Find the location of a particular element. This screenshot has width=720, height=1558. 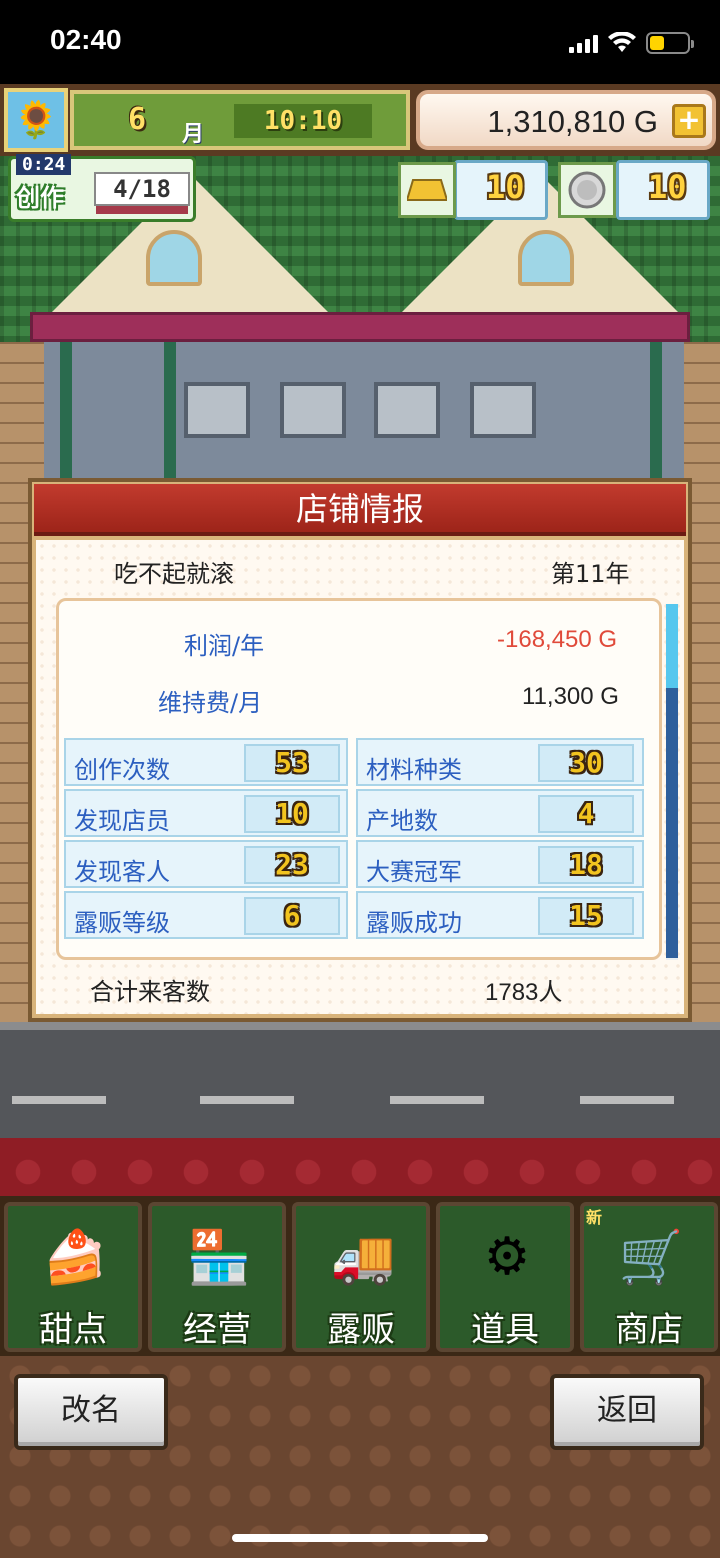

money-panel: 1,310,810 G + is located at coordinates (566, 120).